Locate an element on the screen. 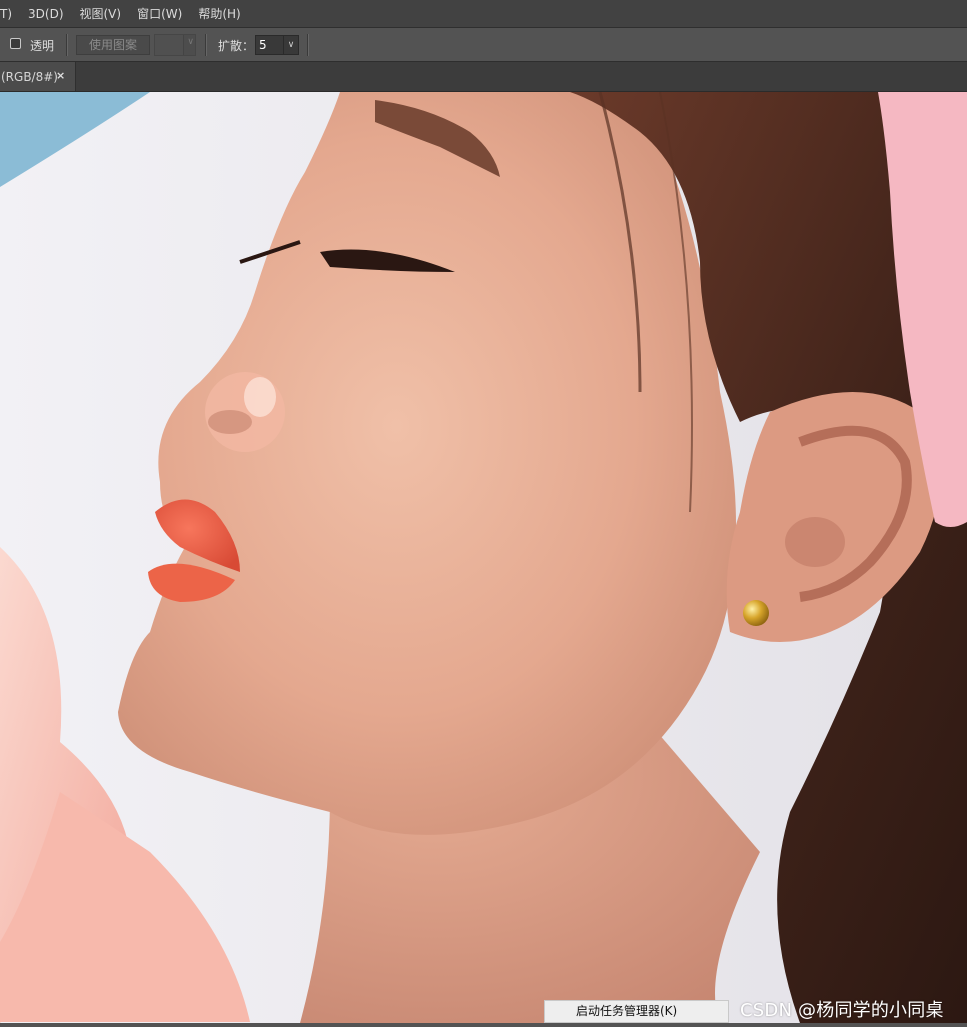 The image size is (967, 1027). spread-input is located at coordinates (270, 45).